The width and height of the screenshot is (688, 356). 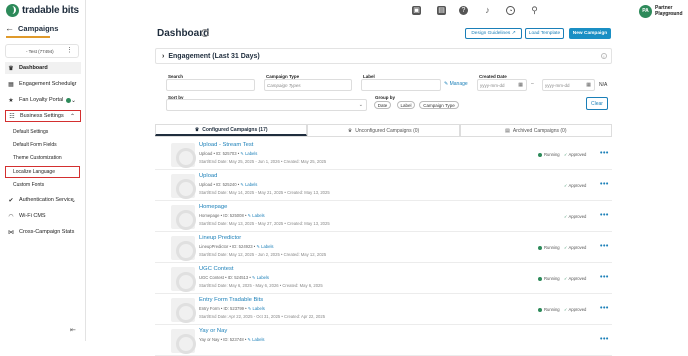 What do you see at coordinates (604, 56) in the screenshot?
I see `info-icon: i` at bounding box center [604, 56].